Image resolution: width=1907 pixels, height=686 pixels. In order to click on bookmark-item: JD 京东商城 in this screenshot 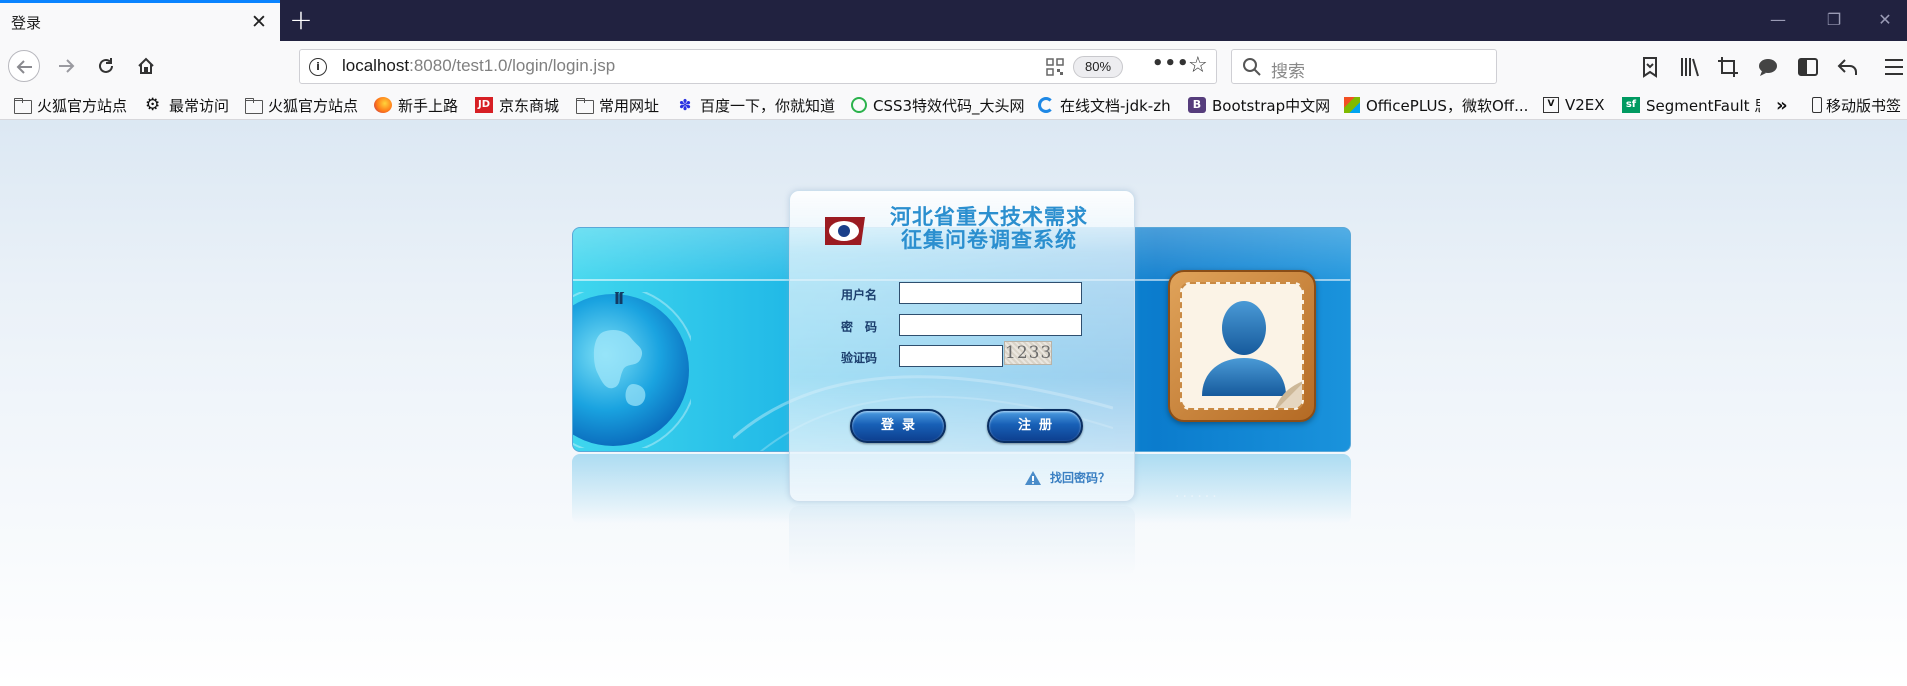, I will do `click(517, 105)`.